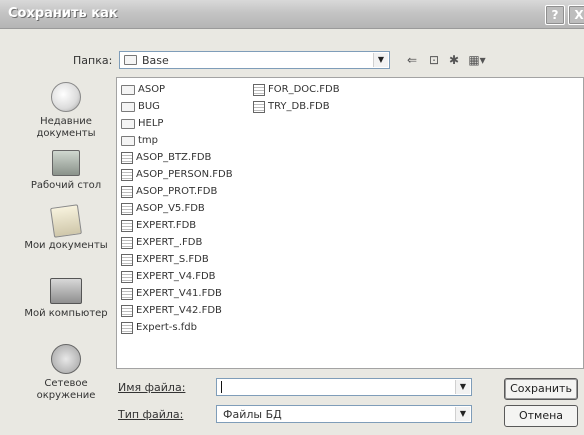  Describe the element at coordinates (66, 185) in the screenshot. I see `place-label: Рабочий стол` at that location.